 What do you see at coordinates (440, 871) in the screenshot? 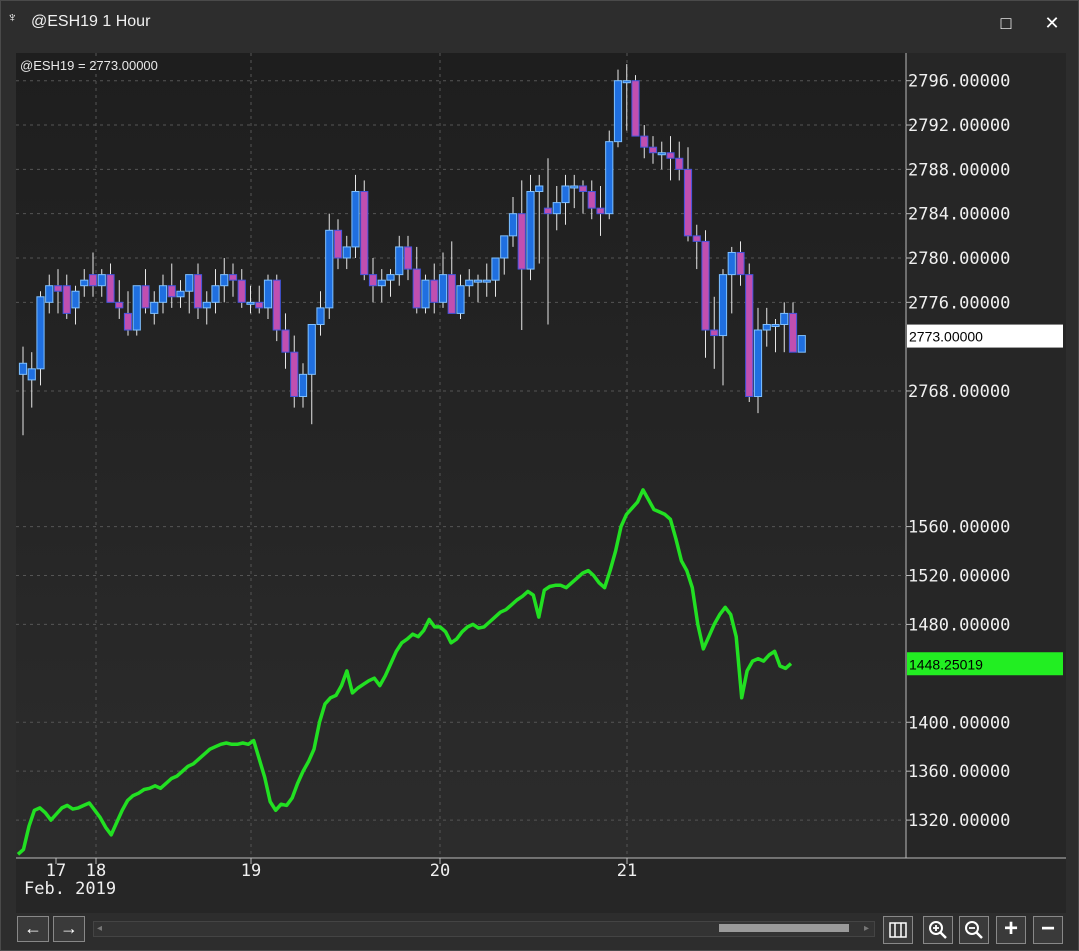
I see `time-tick-label: 20` at bounding box center [440, 871].